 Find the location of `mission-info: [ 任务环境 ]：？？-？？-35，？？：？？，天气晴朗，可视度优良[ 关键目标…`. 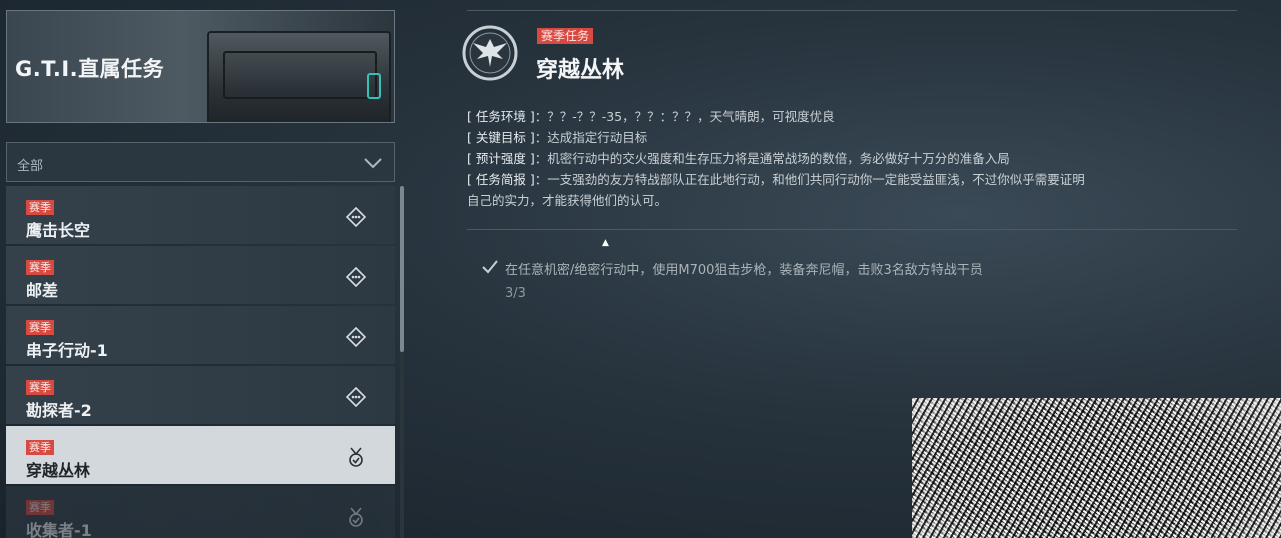

mission-info: [ 任务环境 ]：？？-？？-35，？？：？？，天气晴朗，可视度优良[ 关键目标… is located at coordinates (782, 158).